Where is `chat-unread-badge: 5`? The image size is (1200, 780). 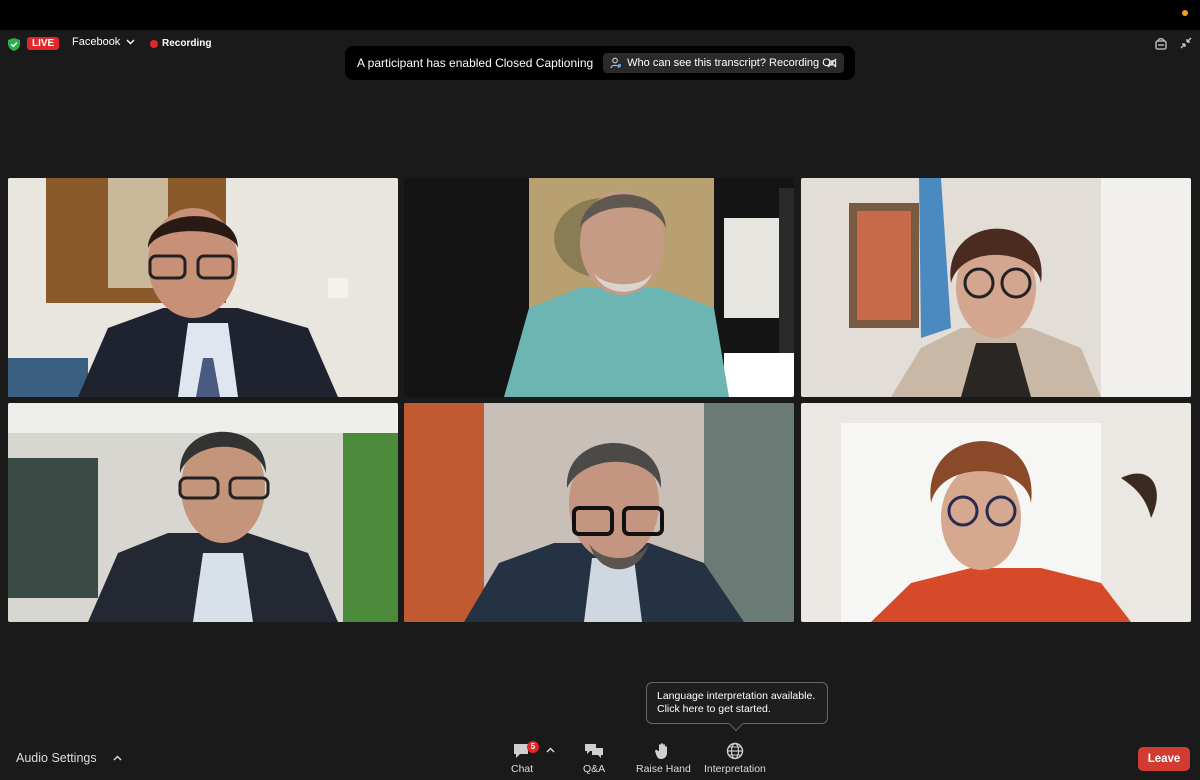 chat-unread-badge: 5 is located at coordinates (533, 747).